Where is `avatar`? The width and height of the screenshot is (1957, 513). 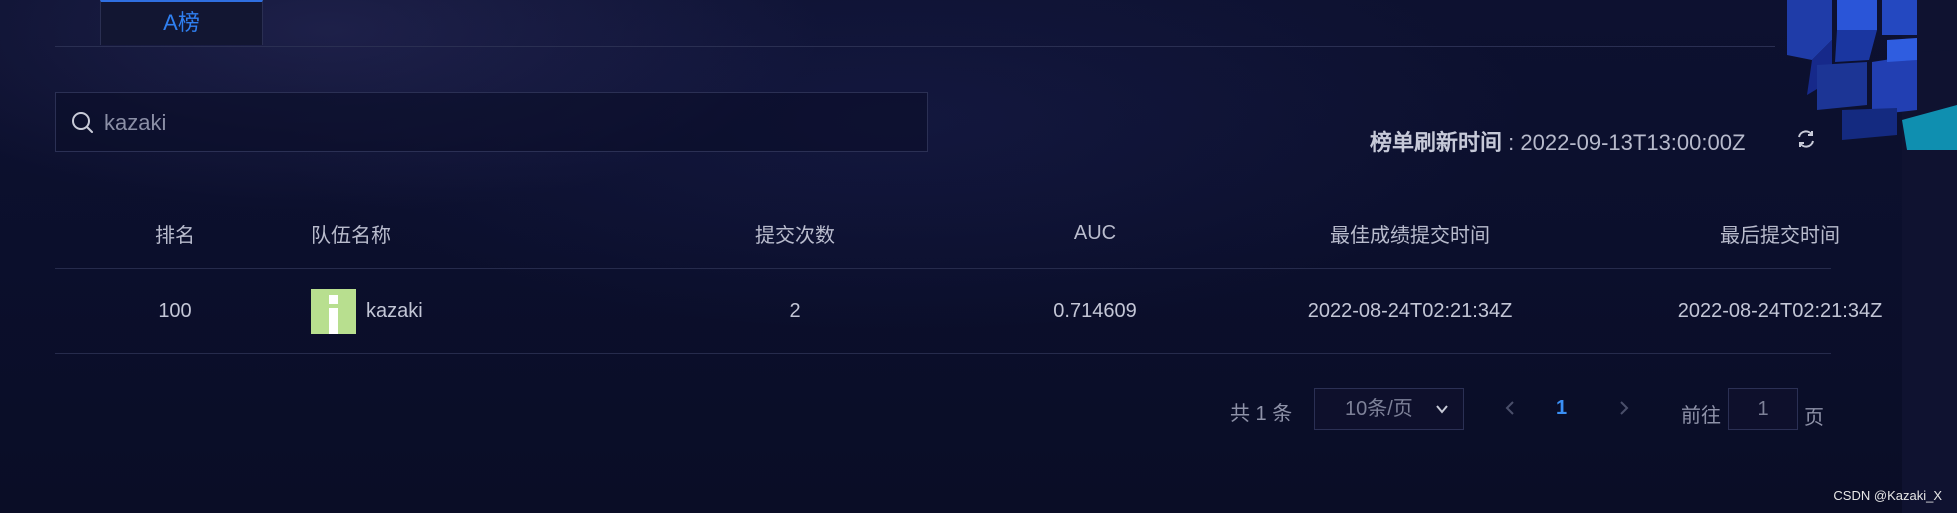 avatar is located at coordinates (333, 311).